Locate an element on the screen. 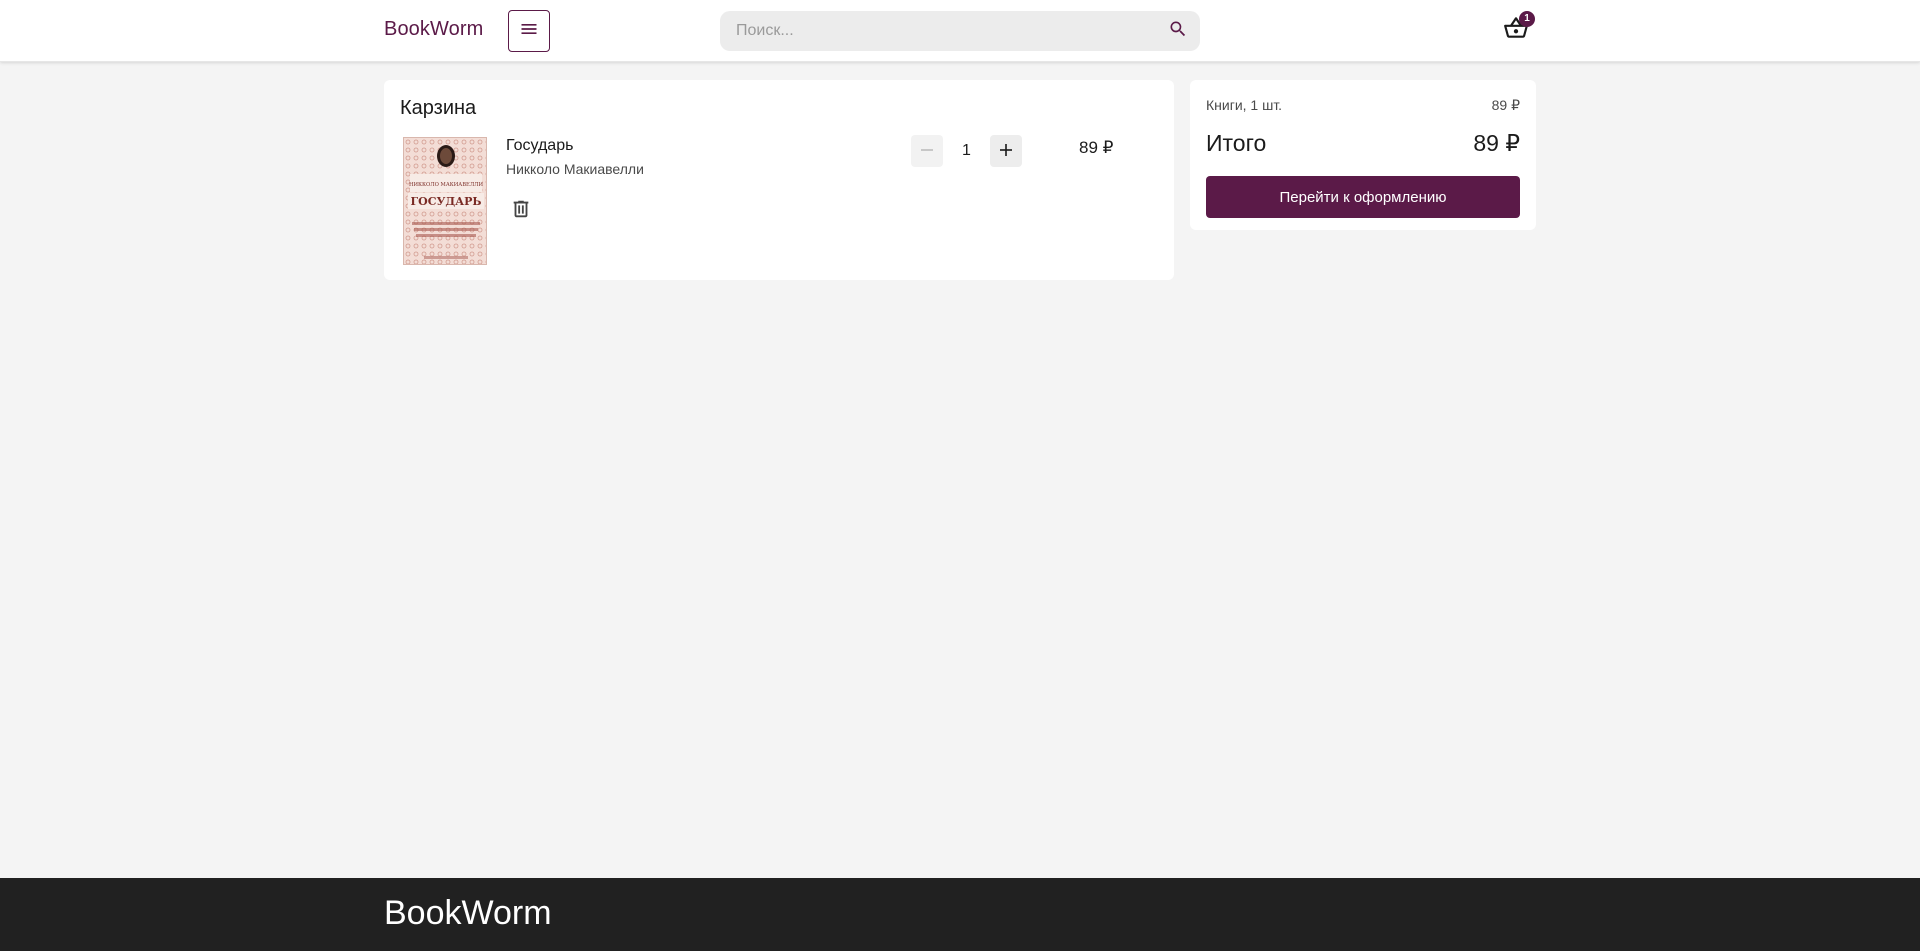  decrease-quantity-button is located at coordinates (927, 151).